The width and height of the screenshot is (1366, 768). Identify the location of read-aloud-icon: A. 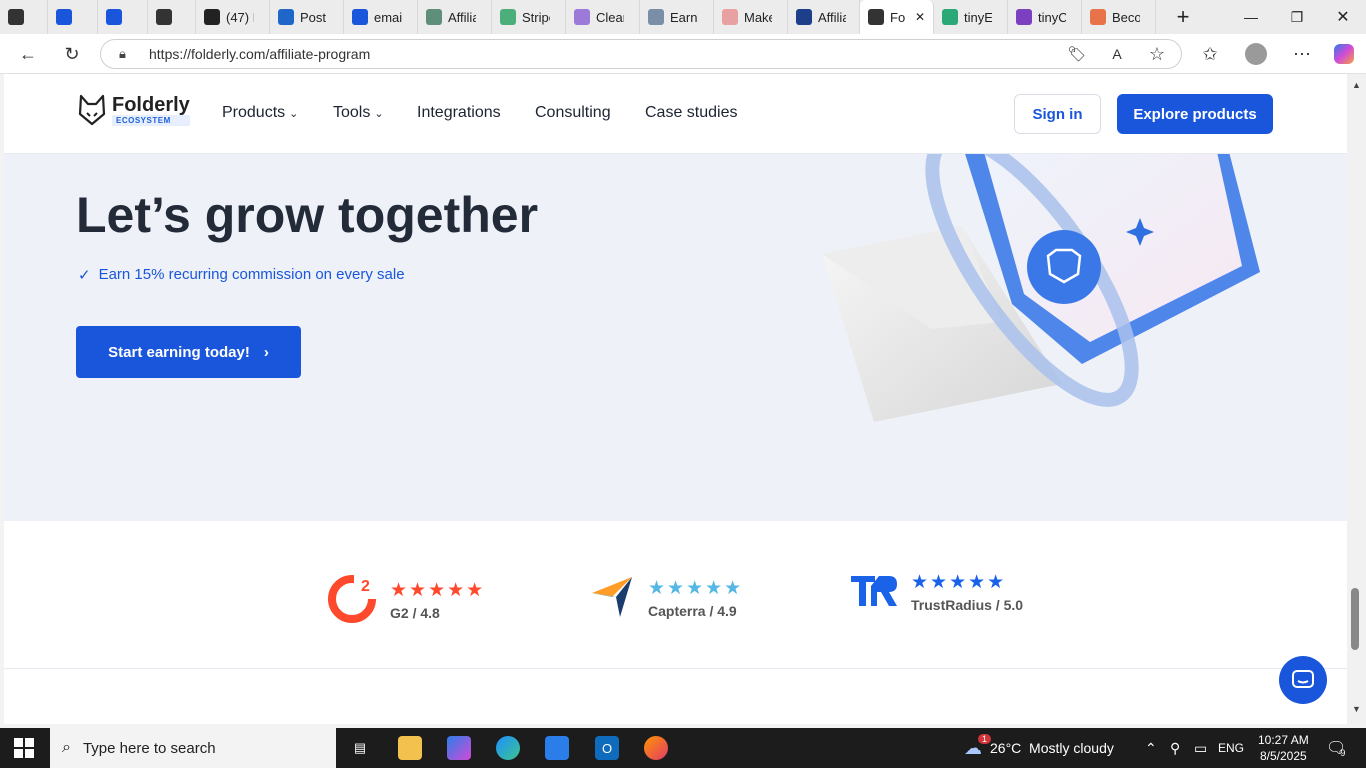
(1117, 54).